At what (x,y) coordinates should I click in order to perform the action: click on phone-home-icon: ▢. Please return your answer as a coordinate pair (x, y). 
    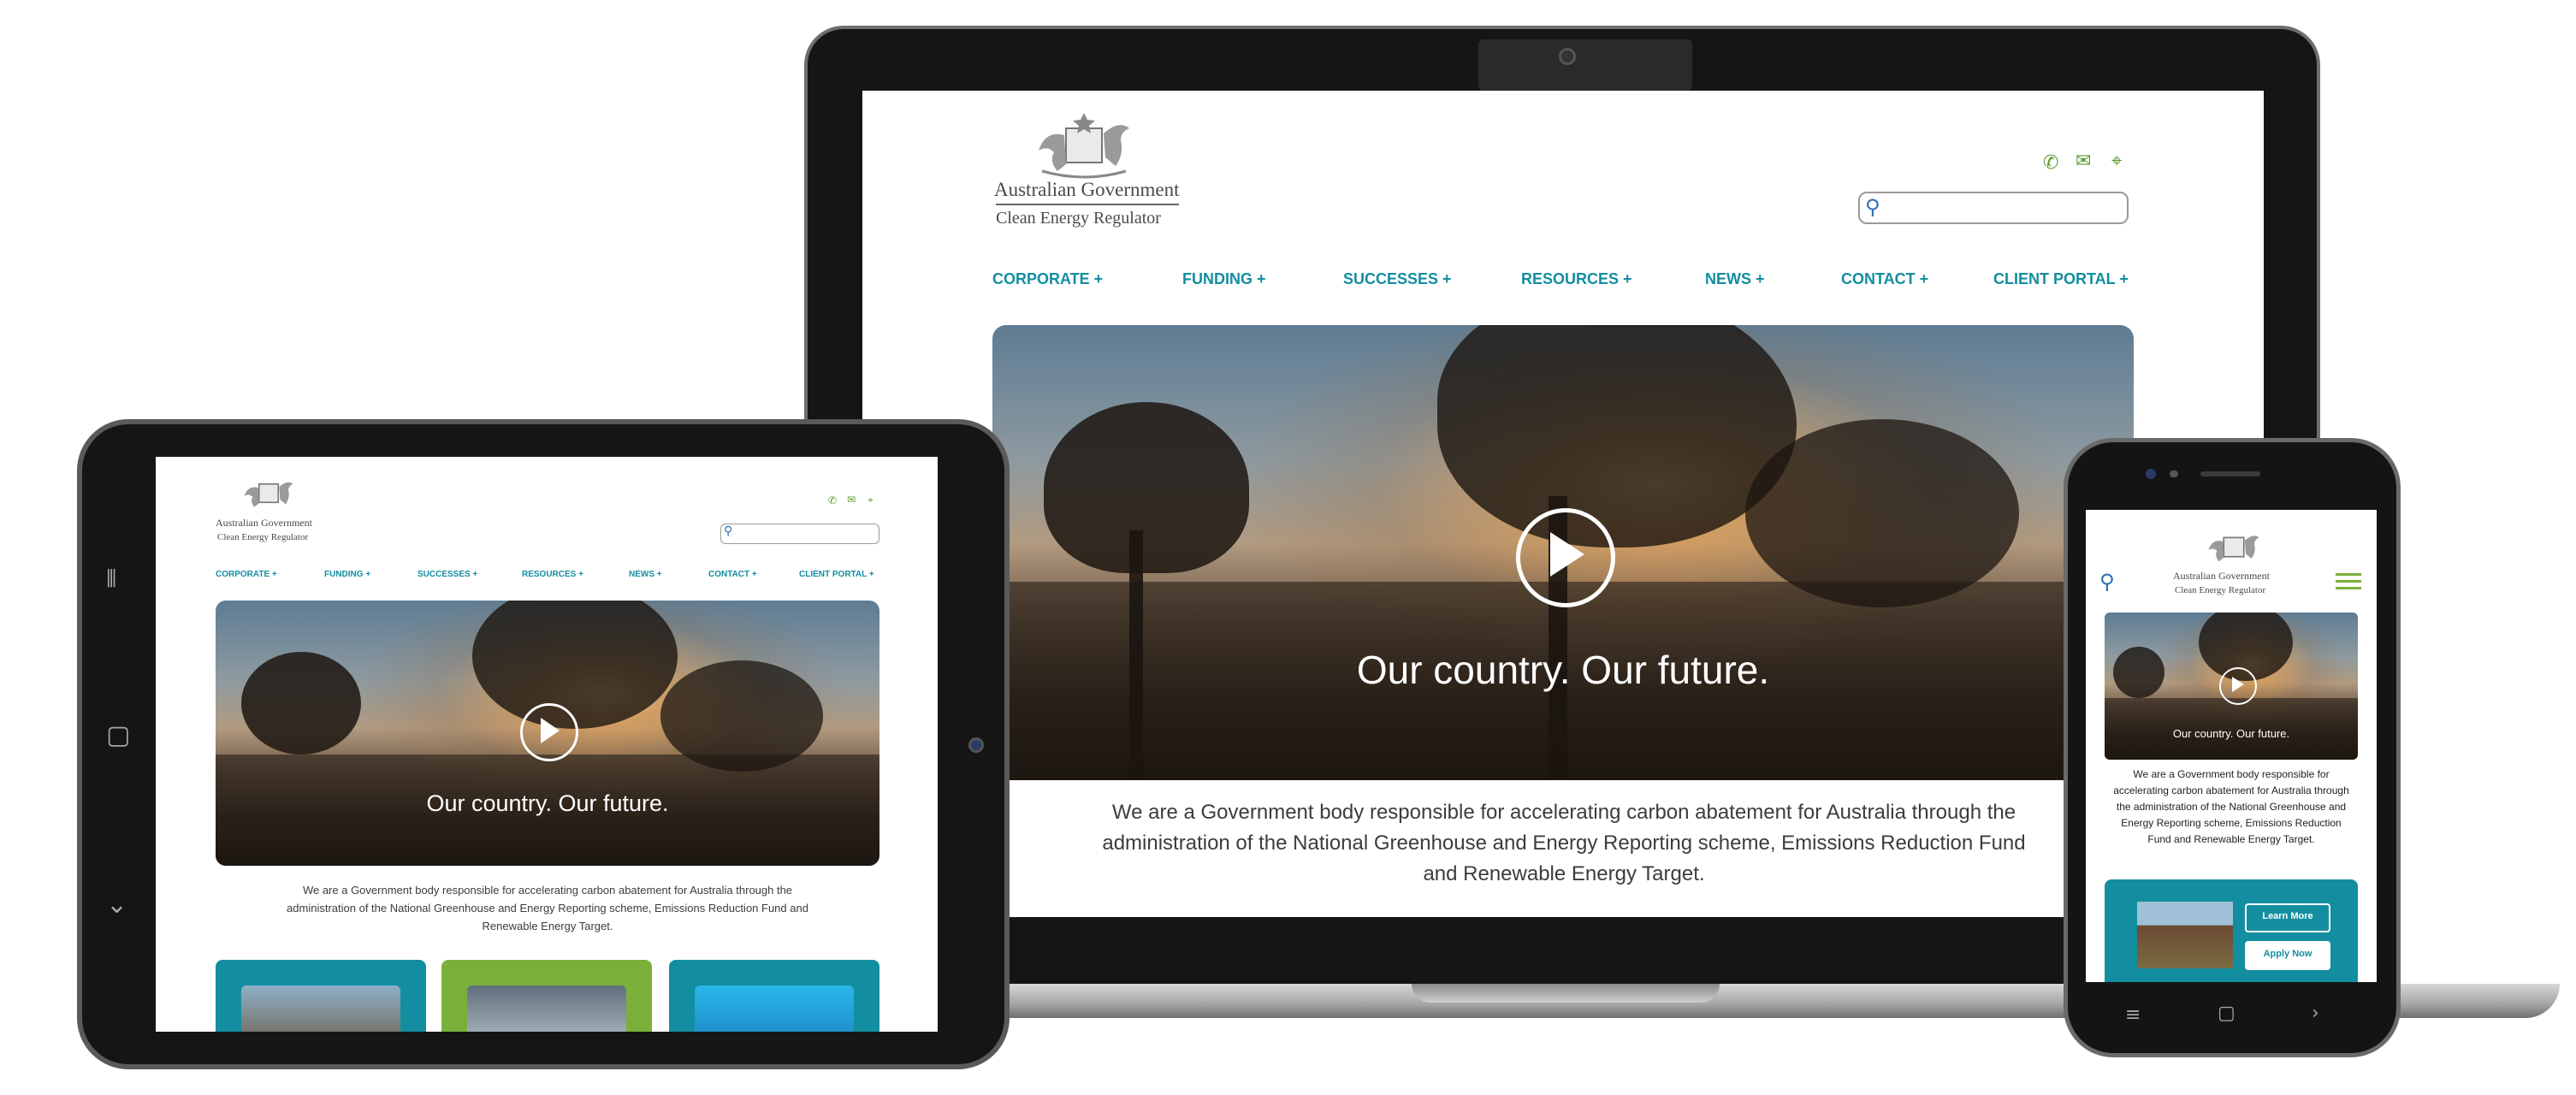
    Looking at the image, I should click on (2227, 1013).